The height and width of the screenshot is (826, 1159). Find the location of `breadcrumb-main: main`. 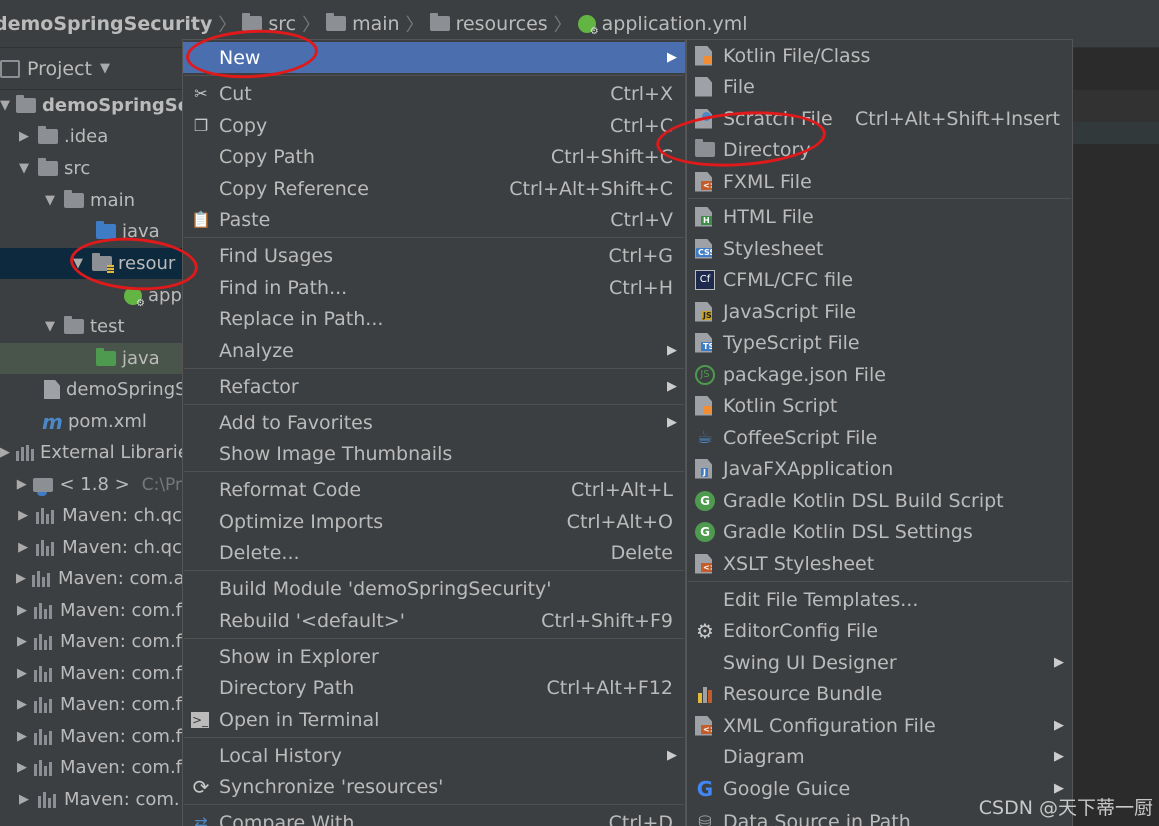

breadcrumb-main: main is located at coordinates (362, 24).